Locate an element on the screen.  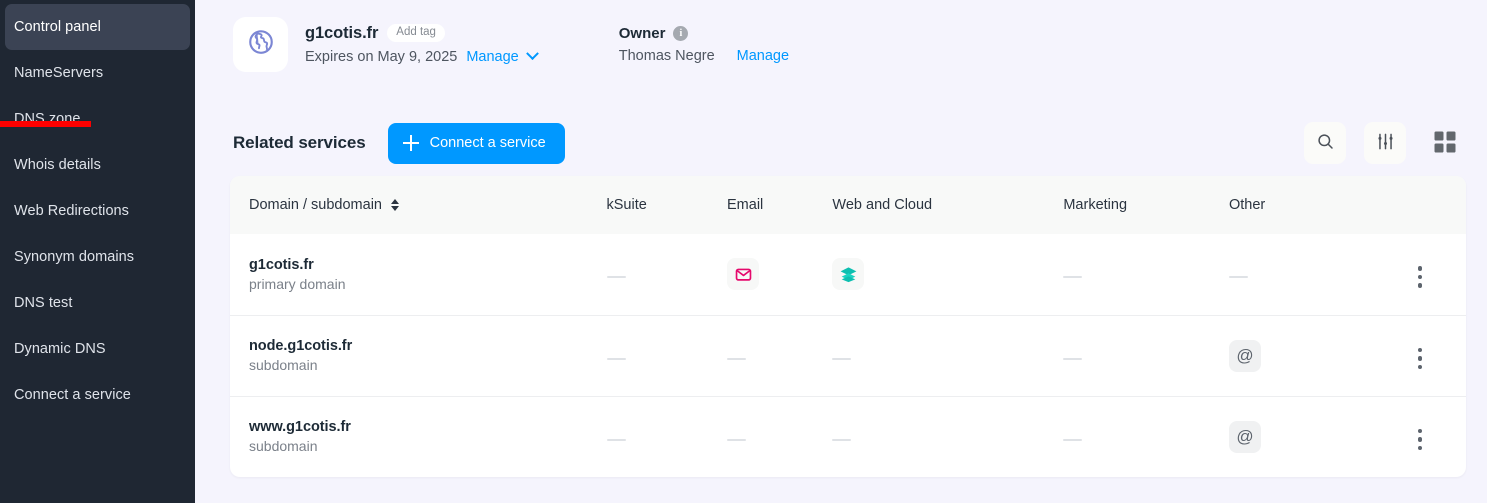
sidebar-item-connect-a-service: Connect a service is located at coordinates (97, 395).